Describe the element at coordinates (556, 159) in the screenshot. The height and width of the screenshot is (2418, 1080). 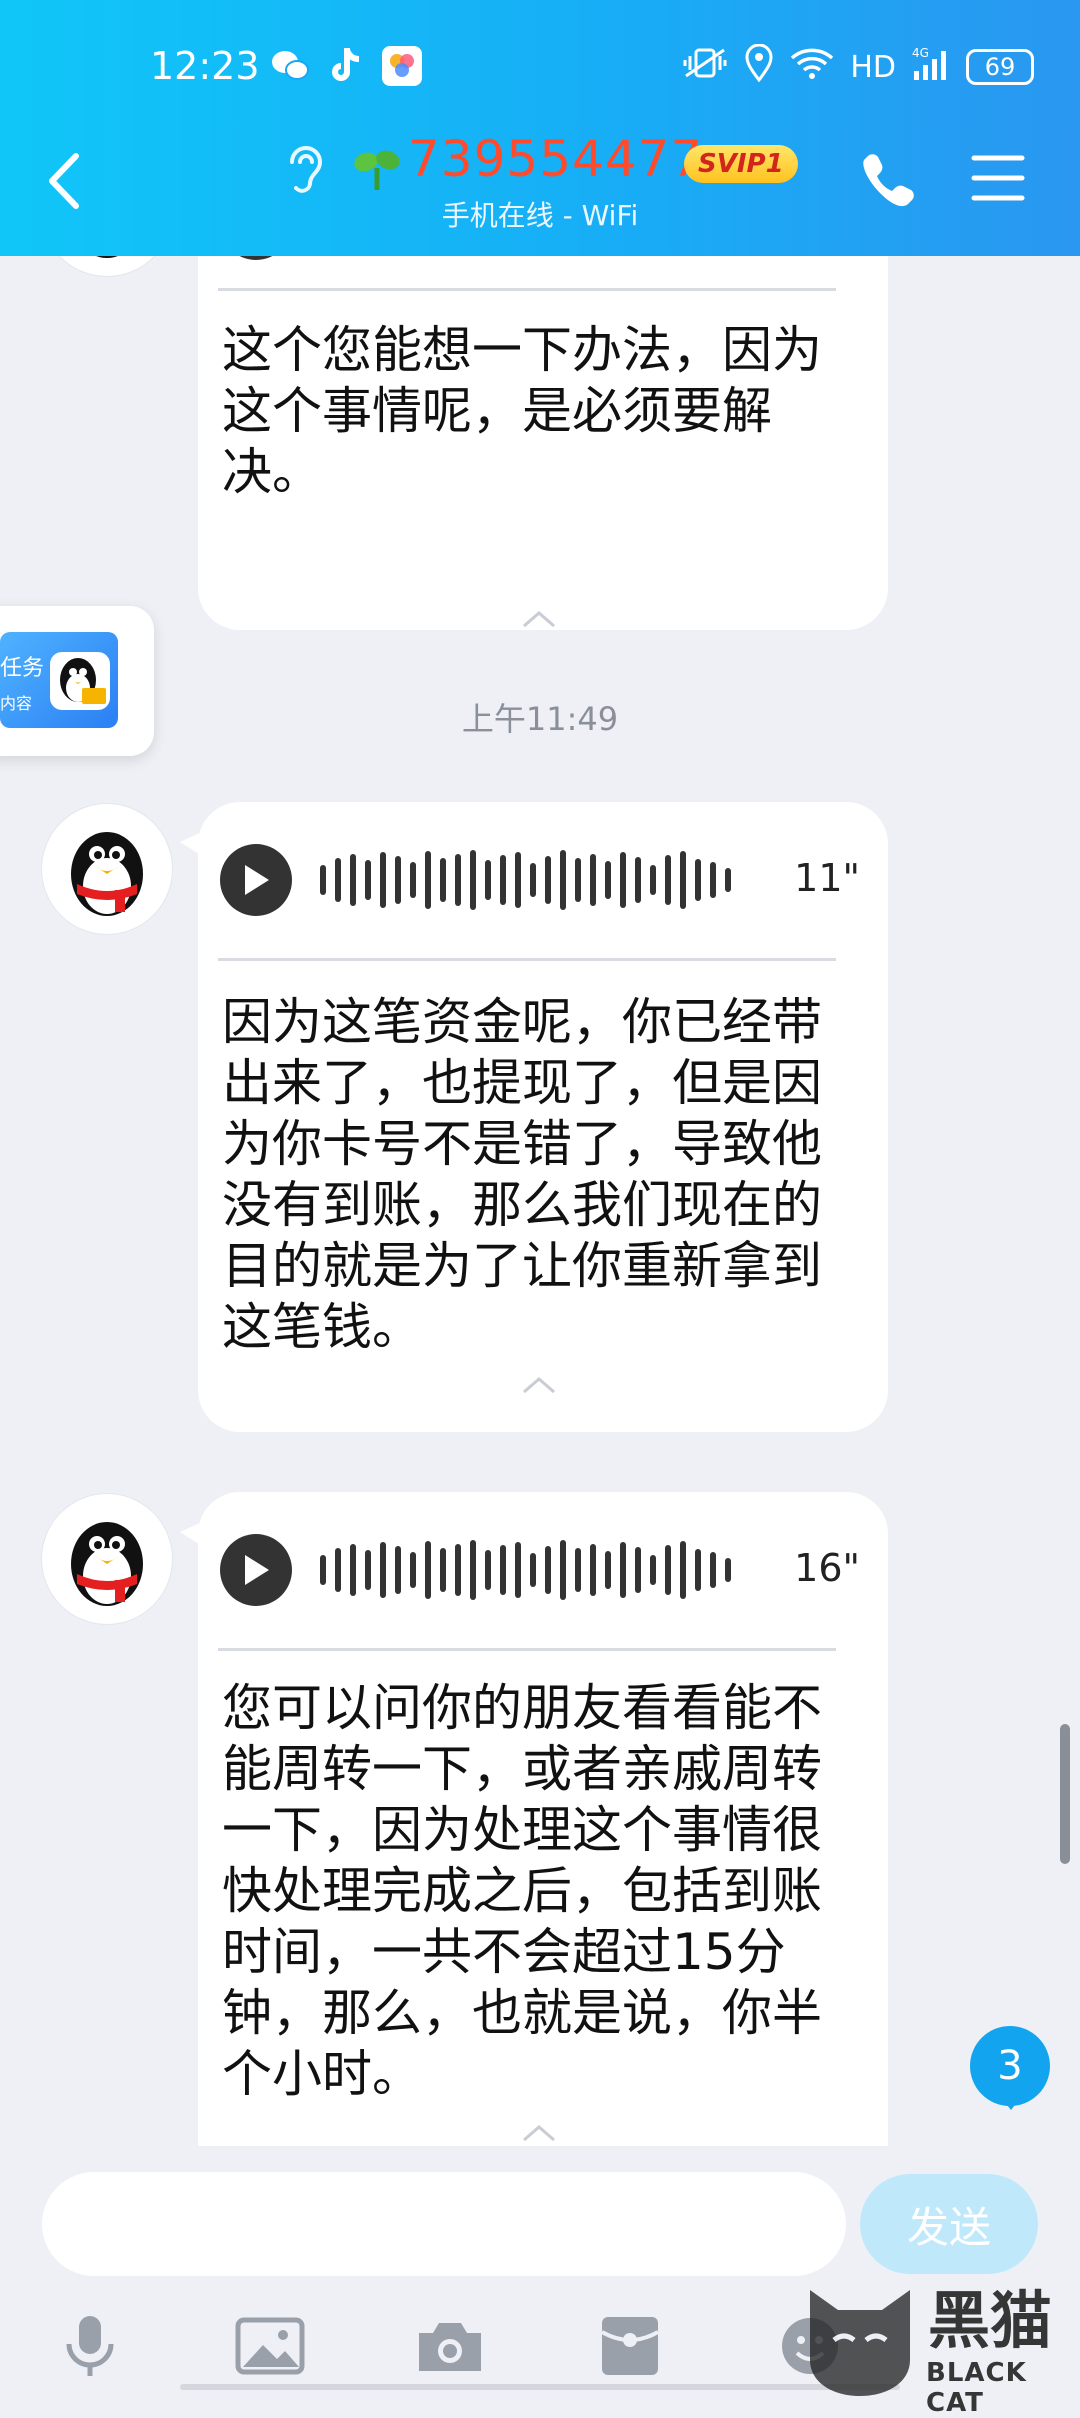
I see `contact-id: 739554477` at that location.